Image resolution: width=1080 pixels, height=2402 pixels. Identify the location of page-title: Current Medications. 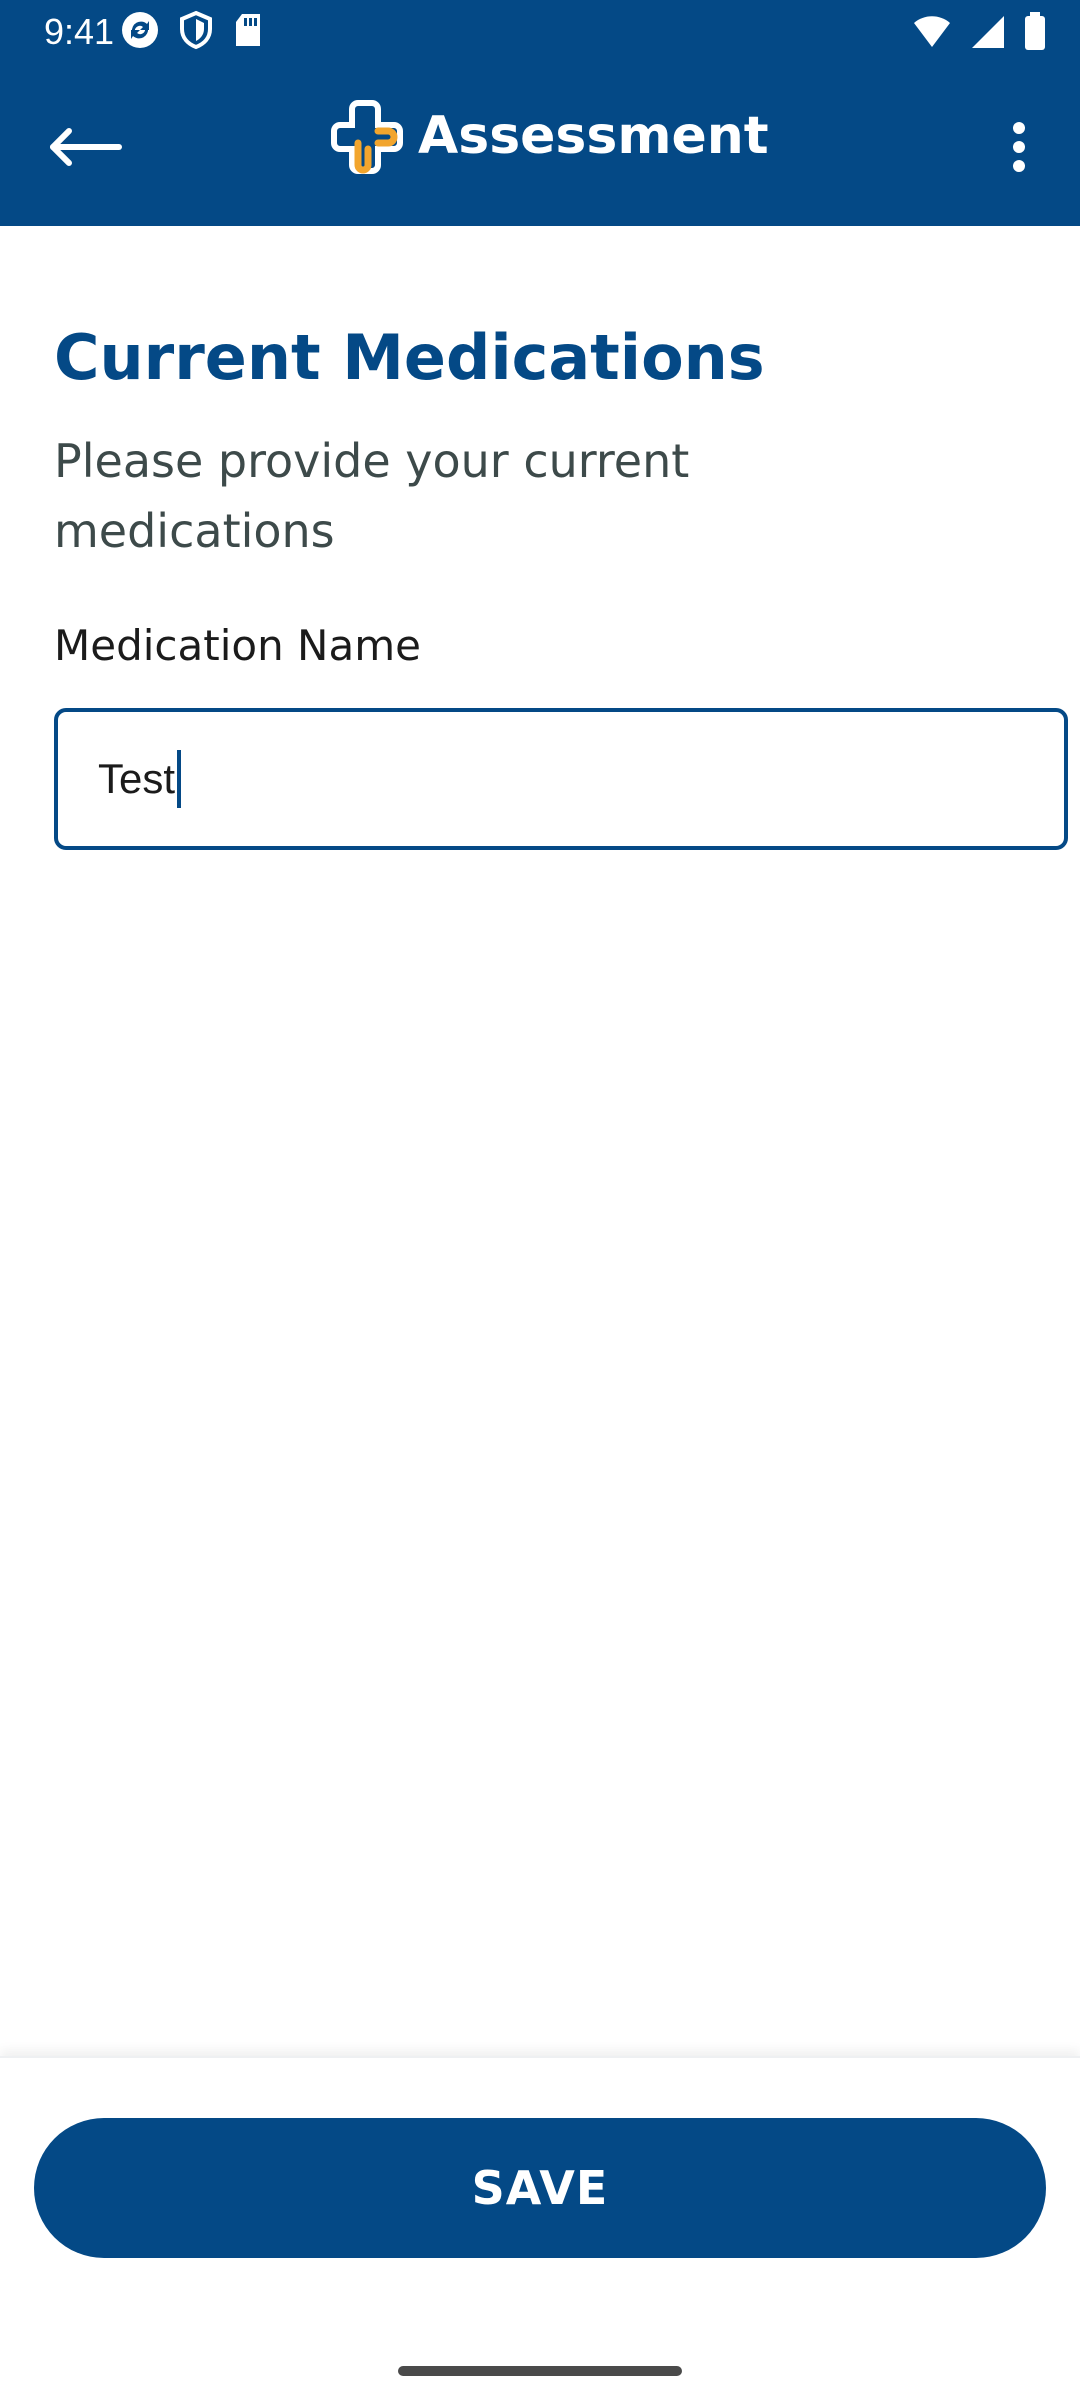
(409, 357).